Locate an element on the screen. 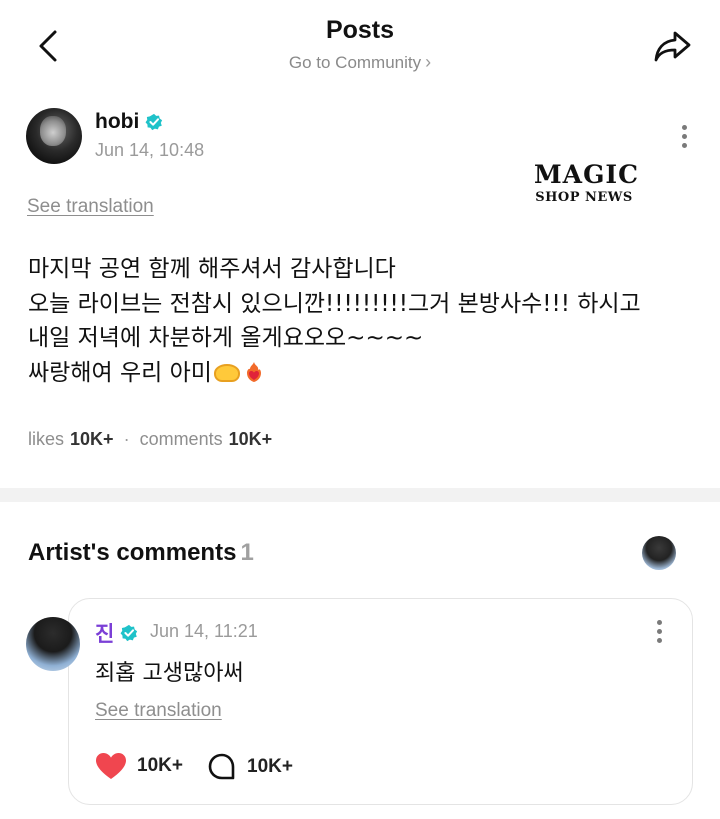 The height and width of the screenshot is (819, 720). post-timestamp: Jun 14, 10:48 is located at coordinates (150, 150).